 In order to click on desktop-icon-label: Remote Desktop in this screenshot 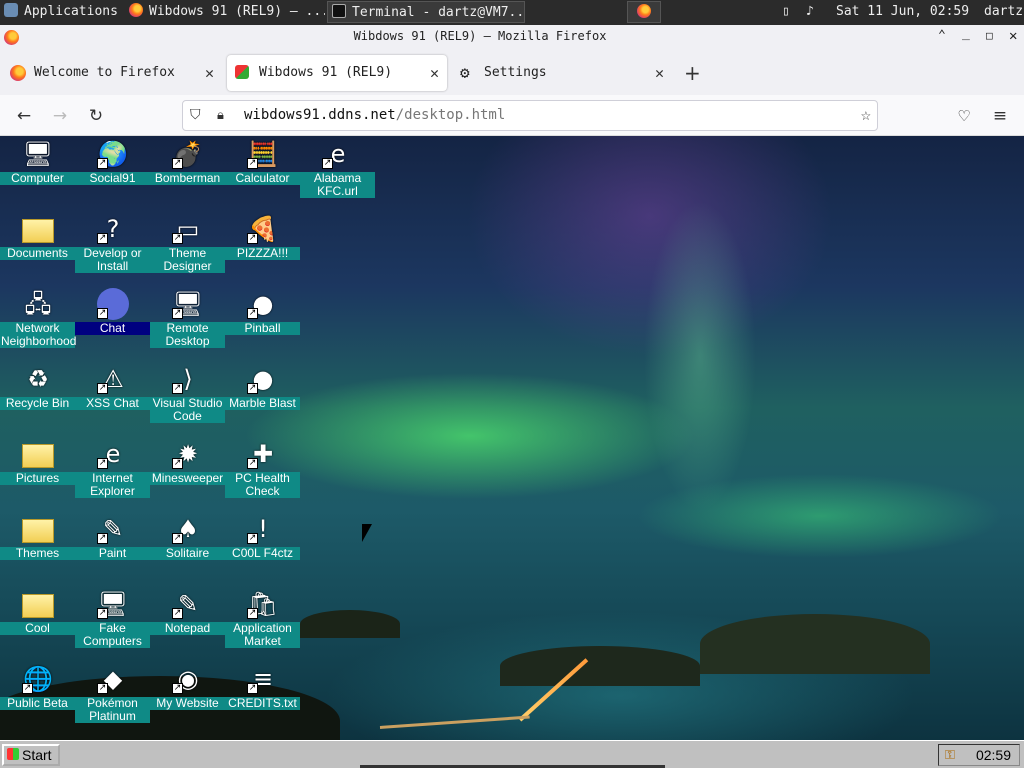, I will do `click(187, 335)`.